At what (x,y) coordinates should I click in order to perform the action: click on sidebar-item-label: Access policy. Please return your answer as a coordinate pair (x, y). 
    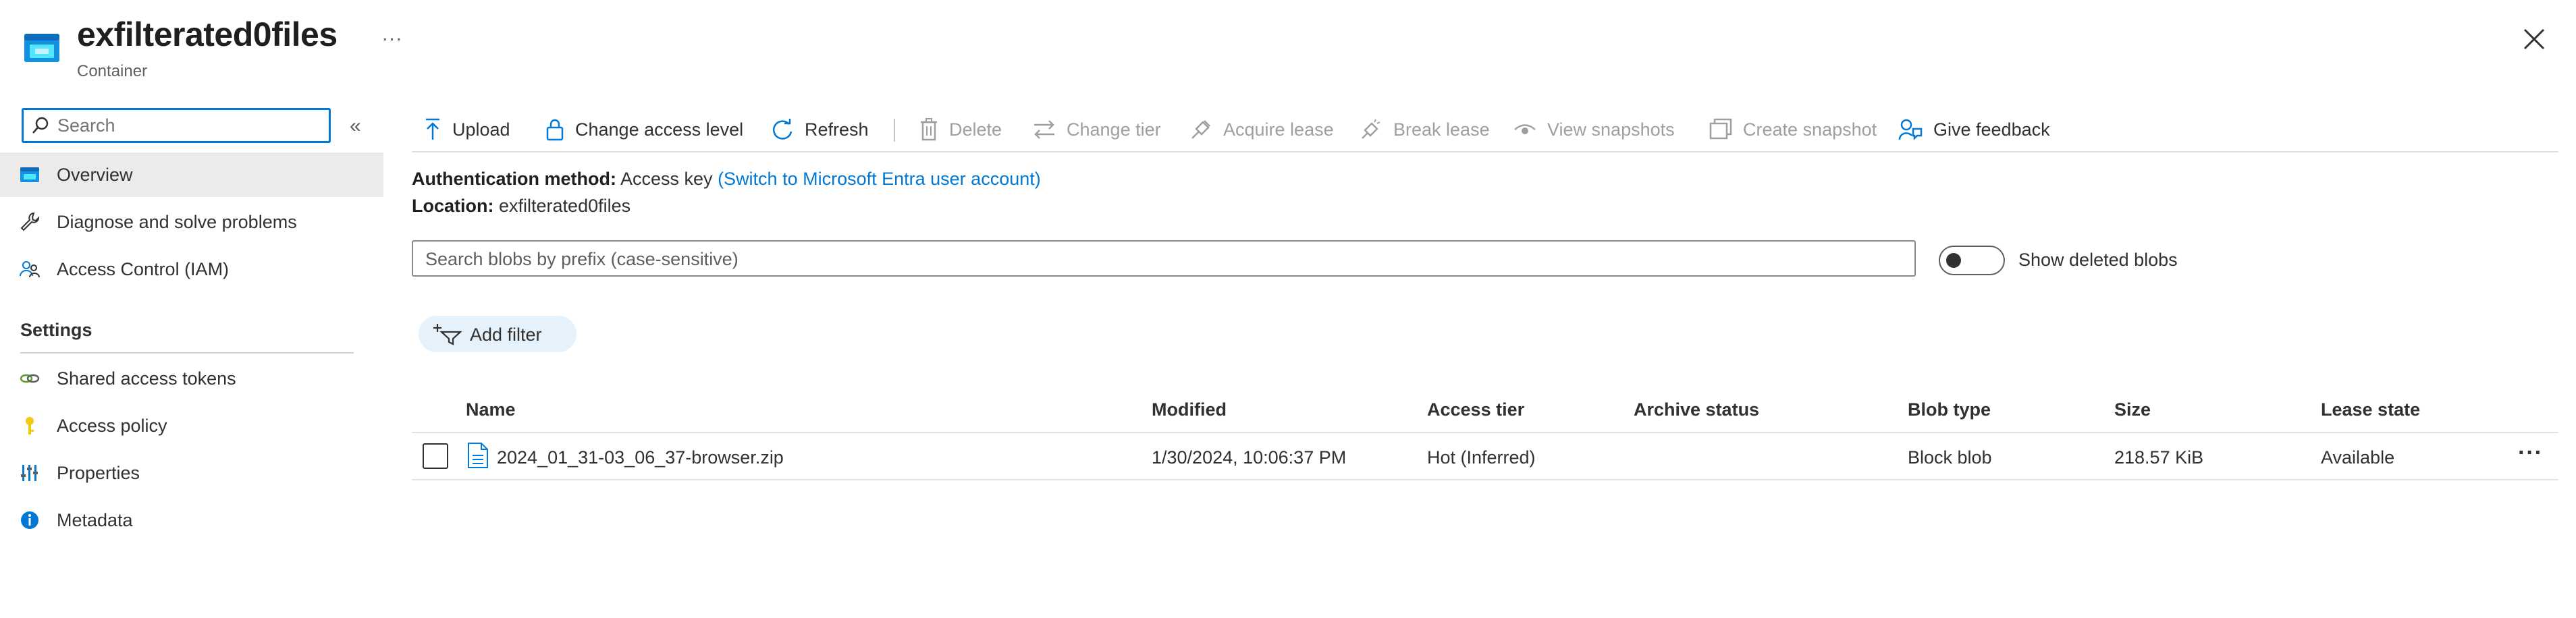
    Looking at the image, I should click on (112, 426).